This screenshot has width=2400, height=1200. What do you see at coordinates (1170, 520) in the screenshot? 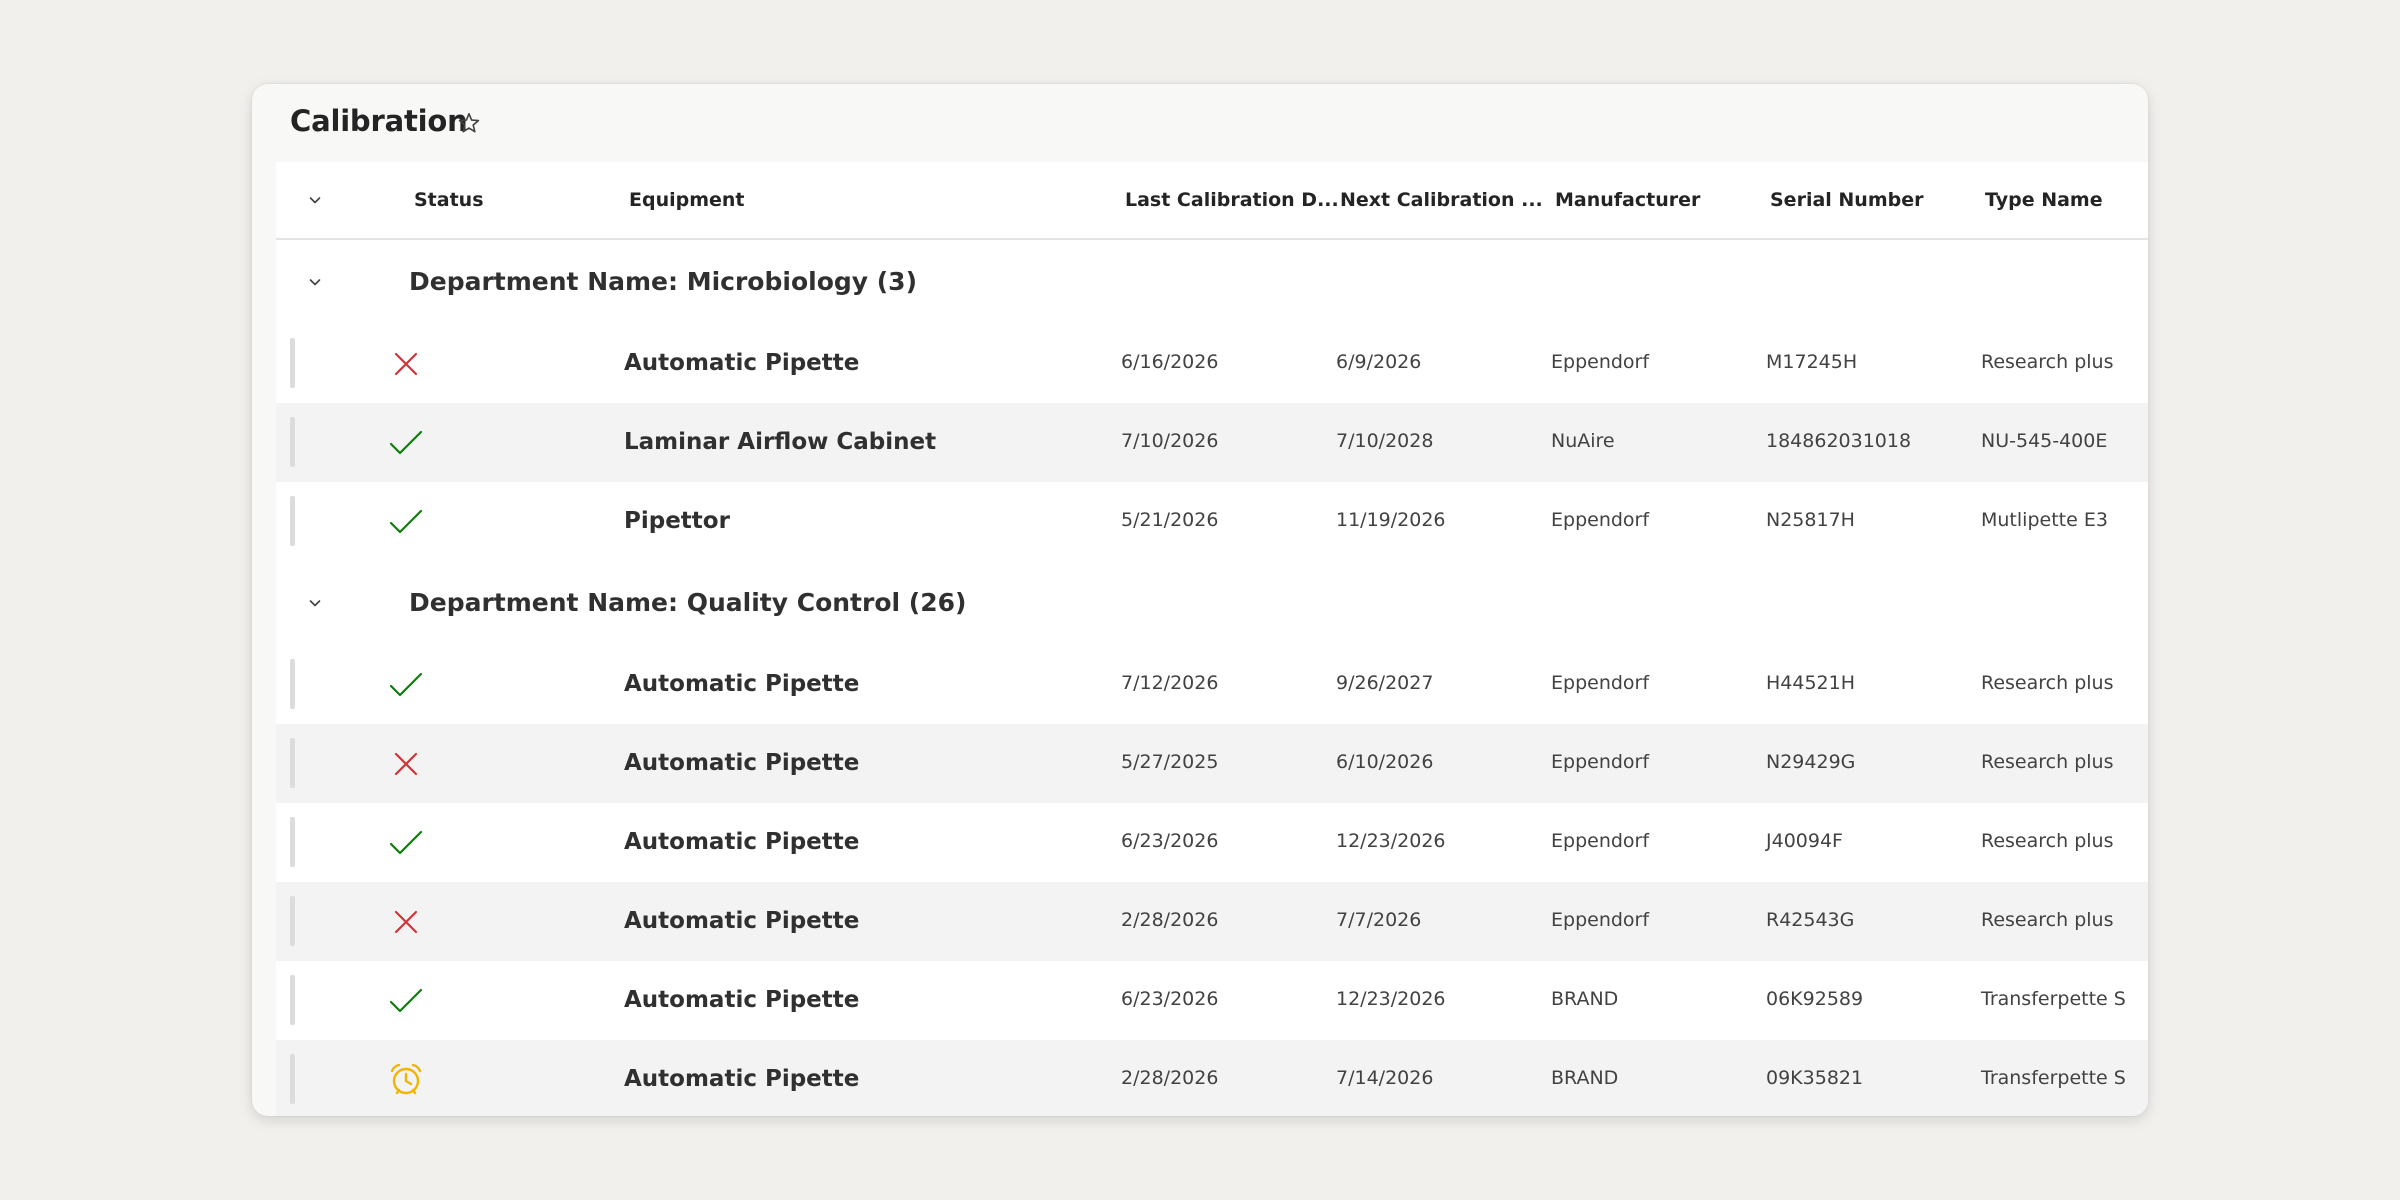
I see `last-calibration-cell: 5/21/2026` at bounding box center [1170, 520].